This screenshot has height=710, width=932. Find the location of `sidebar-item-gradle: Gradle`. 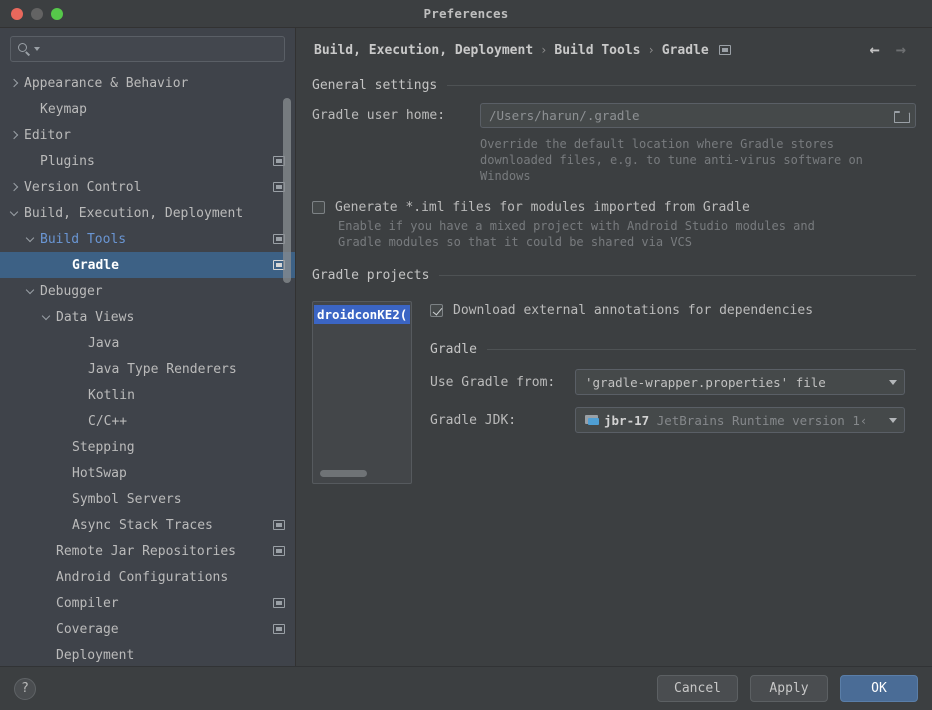

sidebar-item-gradle: Gradle is located at coordinates (147, 265).